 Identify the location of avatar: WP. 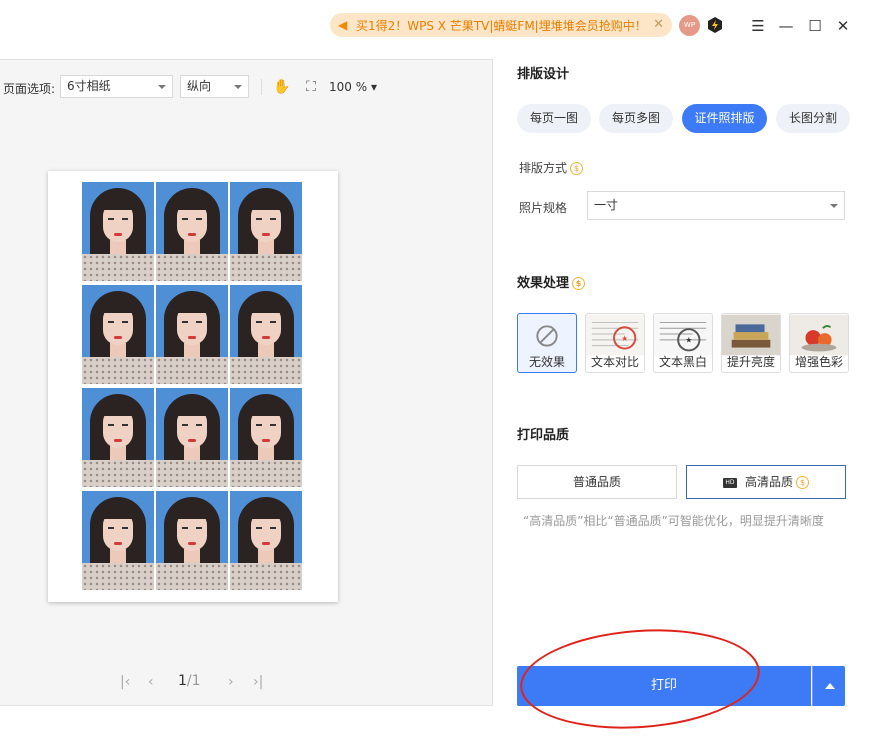
(689, 25).